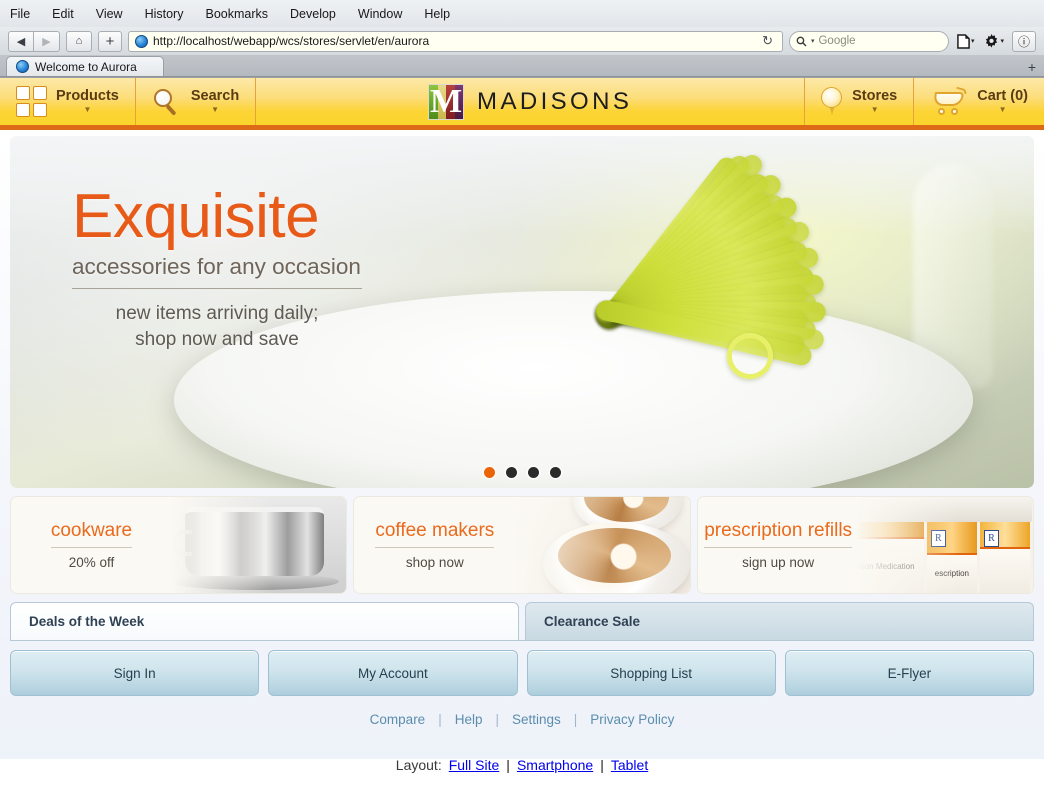 This screenshot has height=806, width=1044. I want to click on menu-history: History, so click(164, 14).